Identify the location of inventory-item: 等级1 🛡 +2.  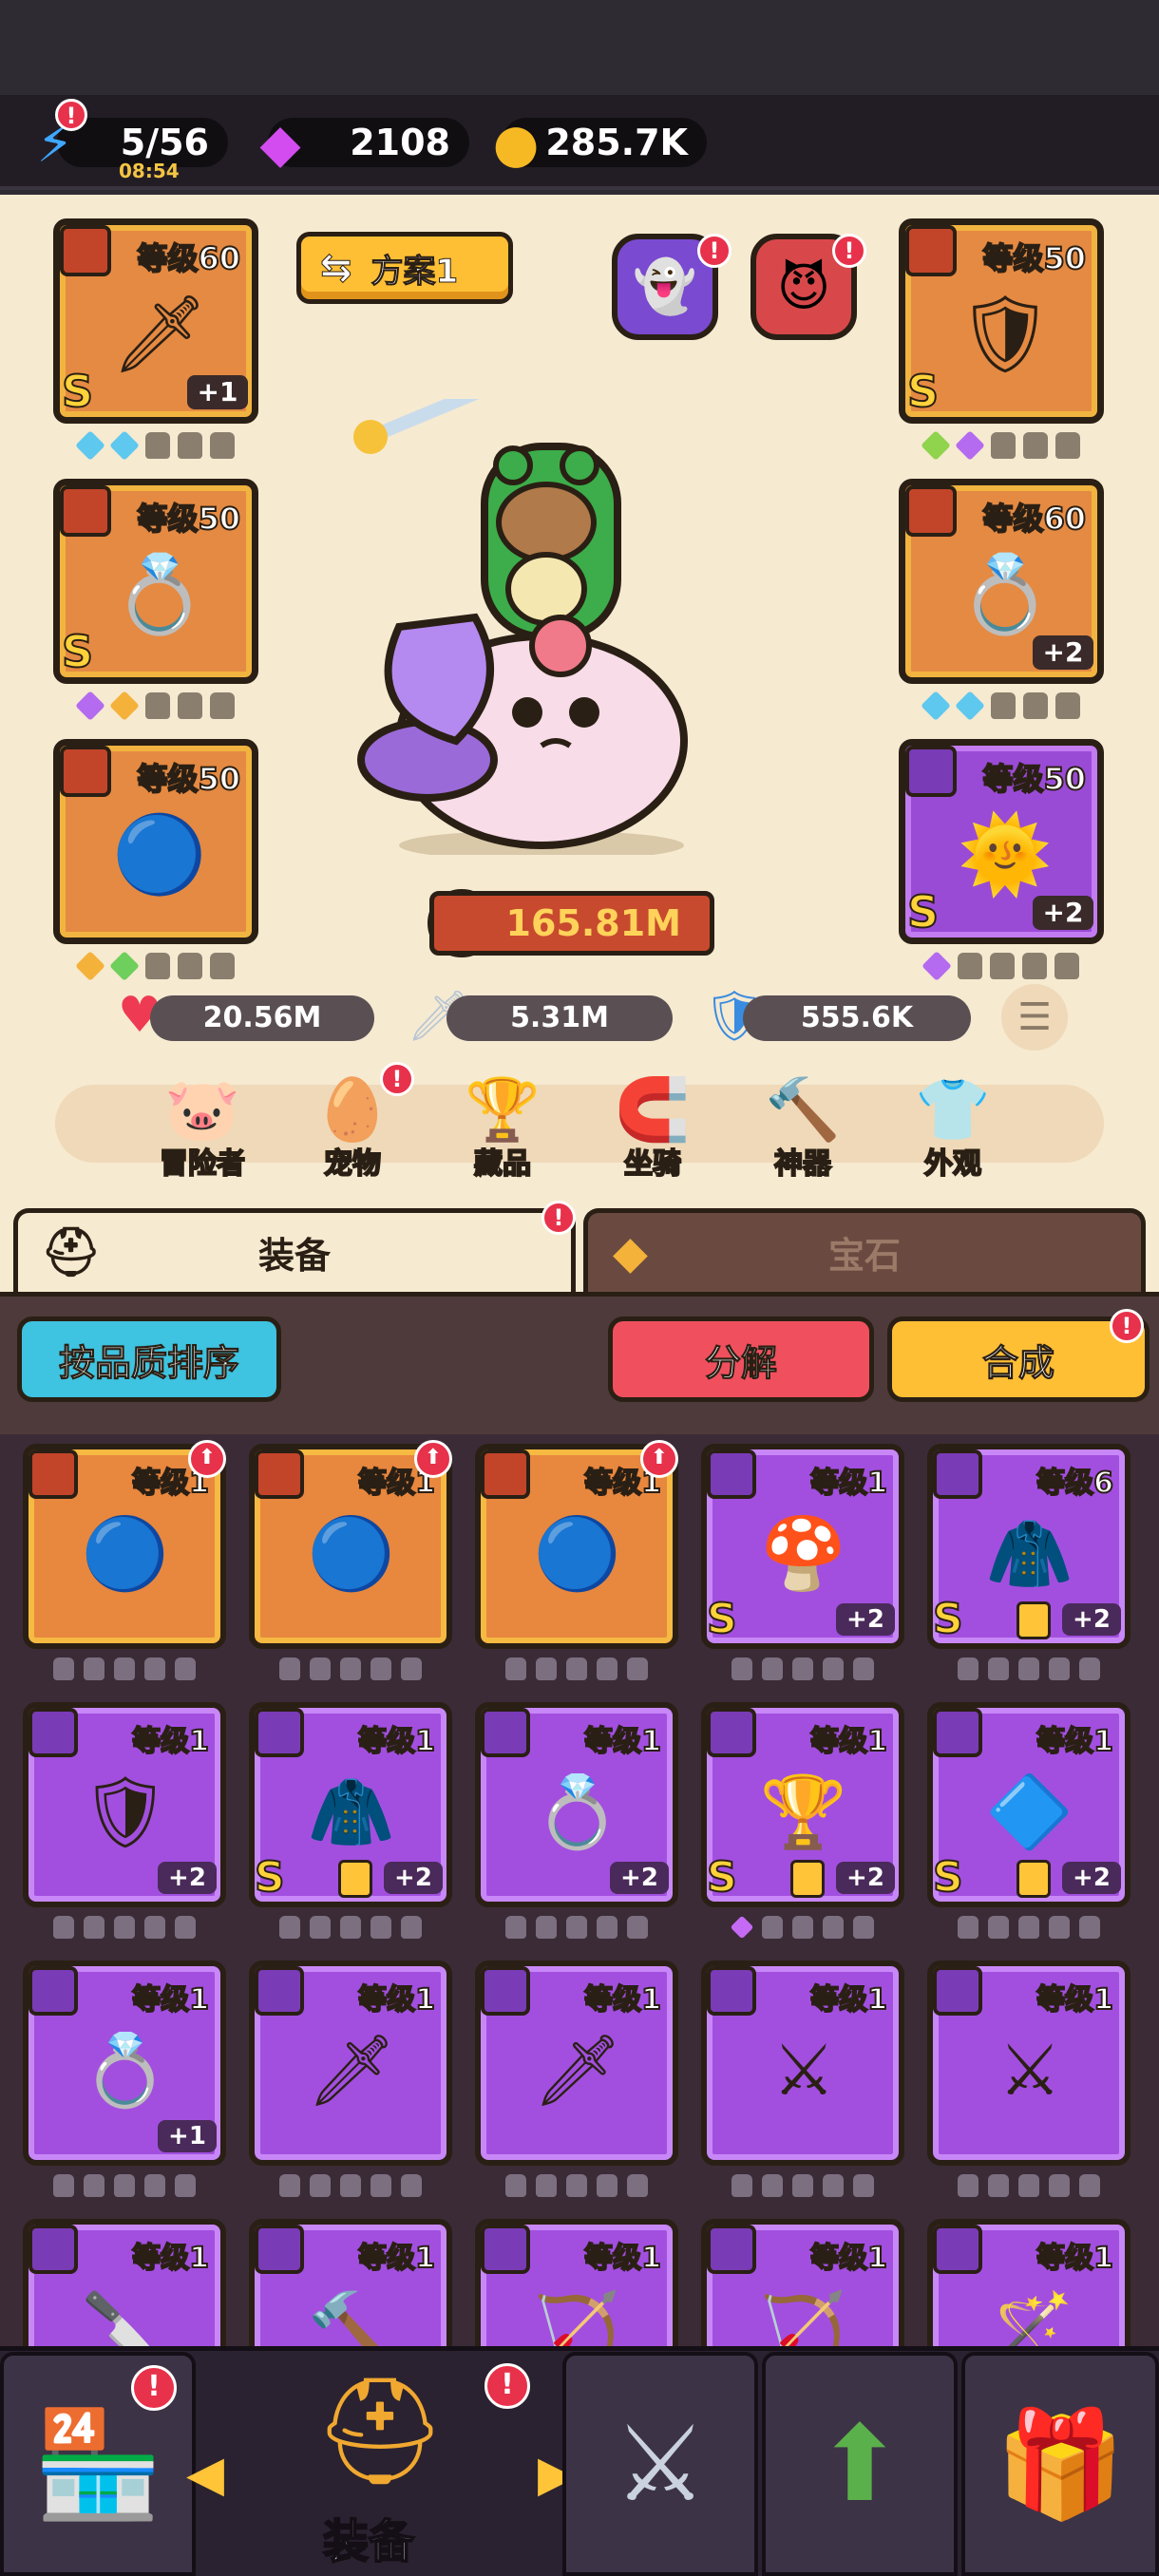
(124, 1804).